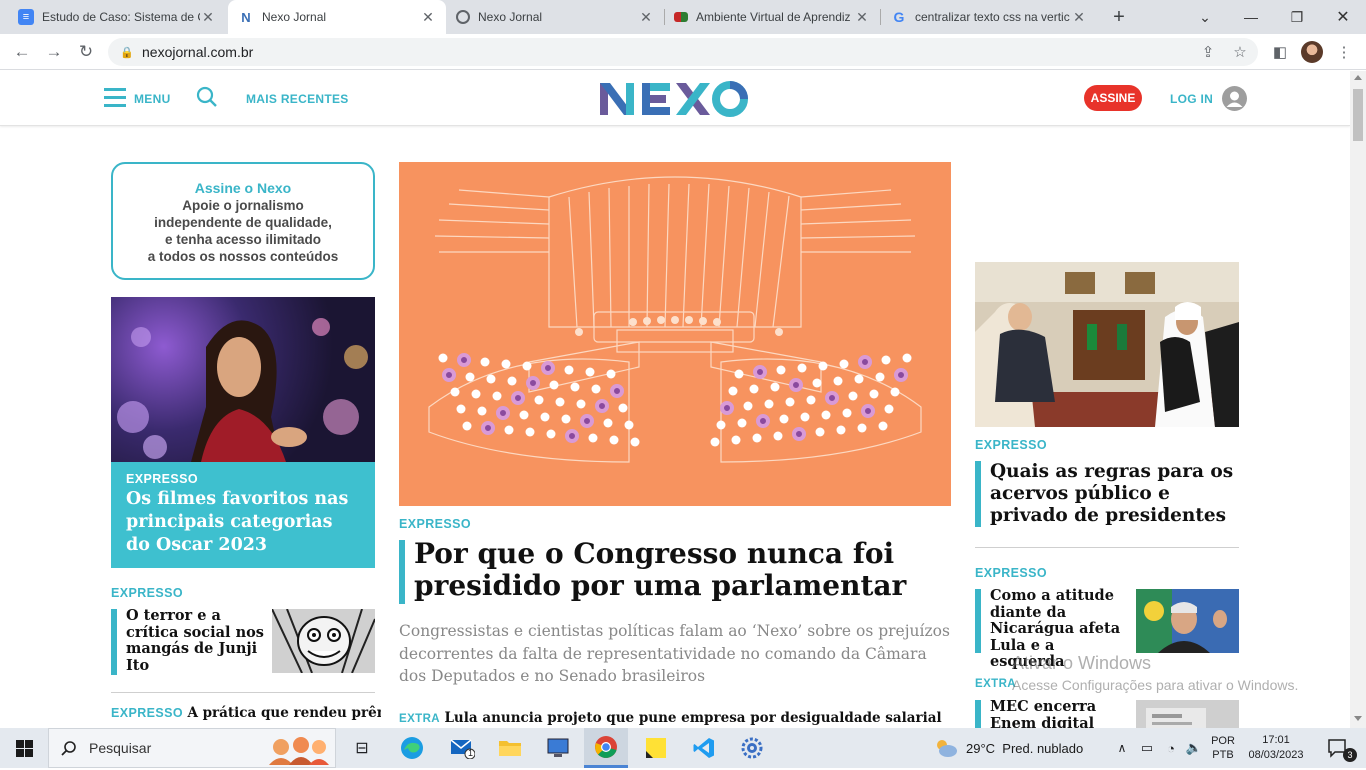 The image size is (1366, 770). Describe the element at coordinates (1312, 52) in the screenshot. I see `profile-avatar` at that location.